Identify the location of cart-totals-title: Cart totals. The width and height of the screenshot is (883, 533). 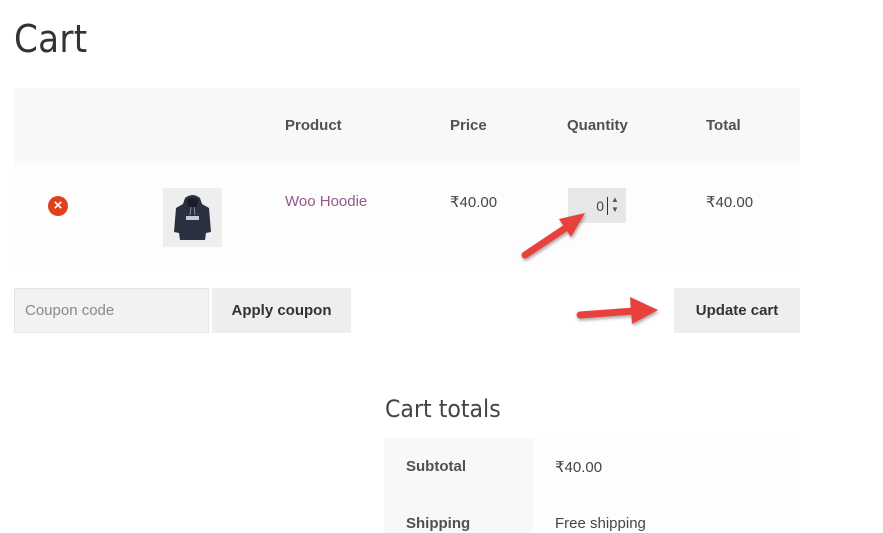
(443, 409).